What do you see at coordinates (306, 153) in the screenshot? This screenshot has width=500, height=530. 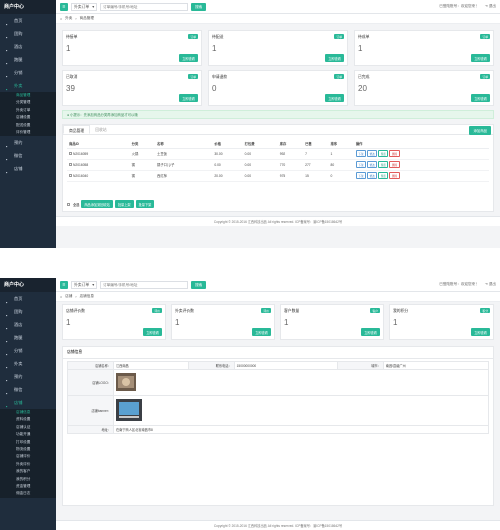 I see `cell-sold: 7` at bounding box center [306, 153].